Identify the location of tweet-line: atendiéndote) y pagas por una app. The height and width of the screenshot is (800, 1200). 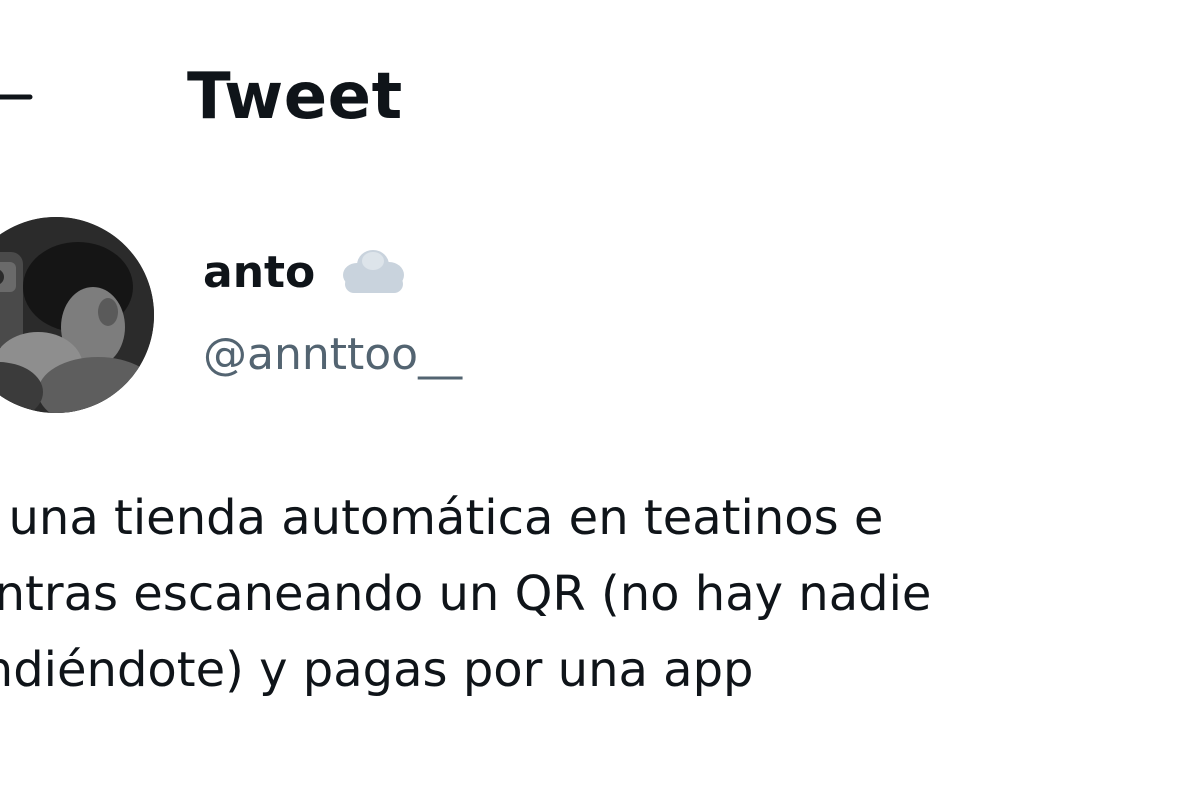
(377, 670).